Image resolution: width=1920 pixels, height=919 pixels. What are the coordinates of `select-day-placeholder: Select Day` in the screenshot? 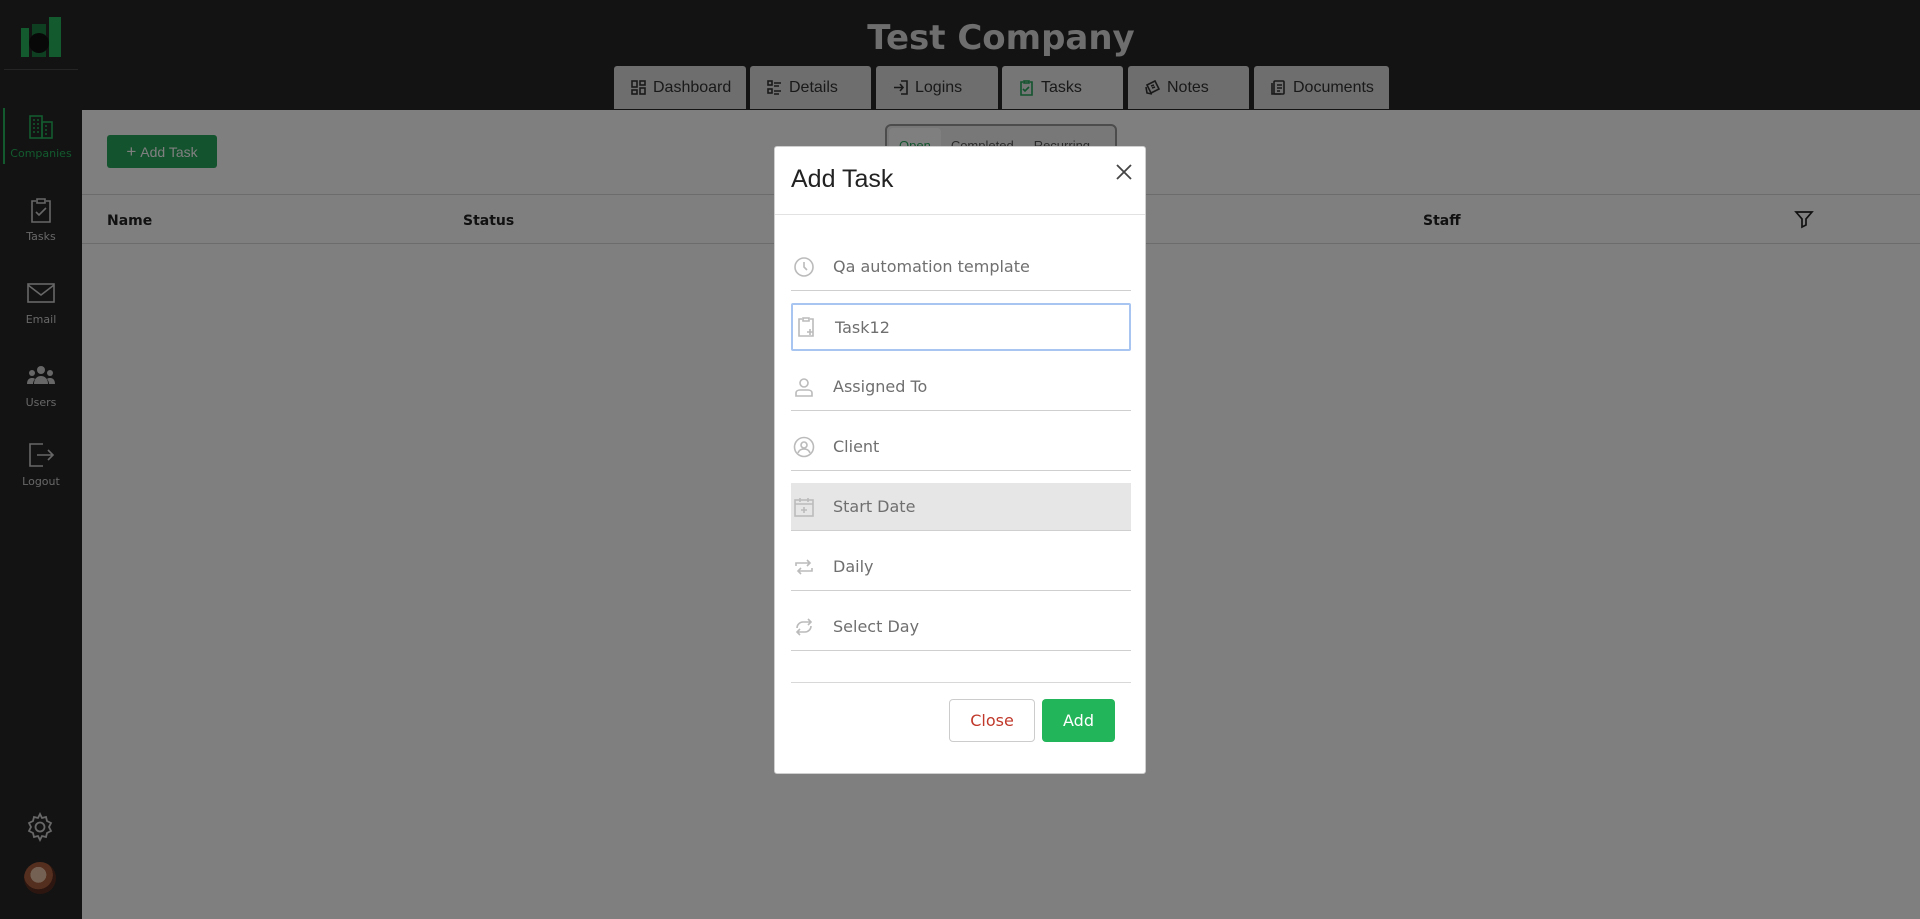 It's located at (876, 626).